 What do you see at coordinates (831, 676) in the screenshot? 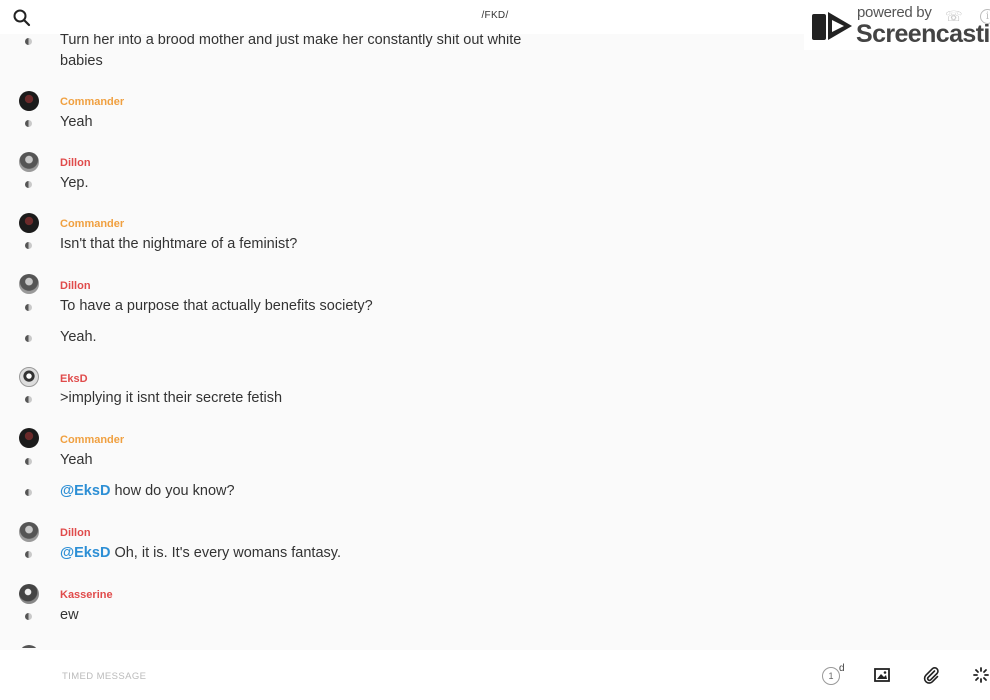
I see `timer-value: 1` at bounding box center [831, 676].